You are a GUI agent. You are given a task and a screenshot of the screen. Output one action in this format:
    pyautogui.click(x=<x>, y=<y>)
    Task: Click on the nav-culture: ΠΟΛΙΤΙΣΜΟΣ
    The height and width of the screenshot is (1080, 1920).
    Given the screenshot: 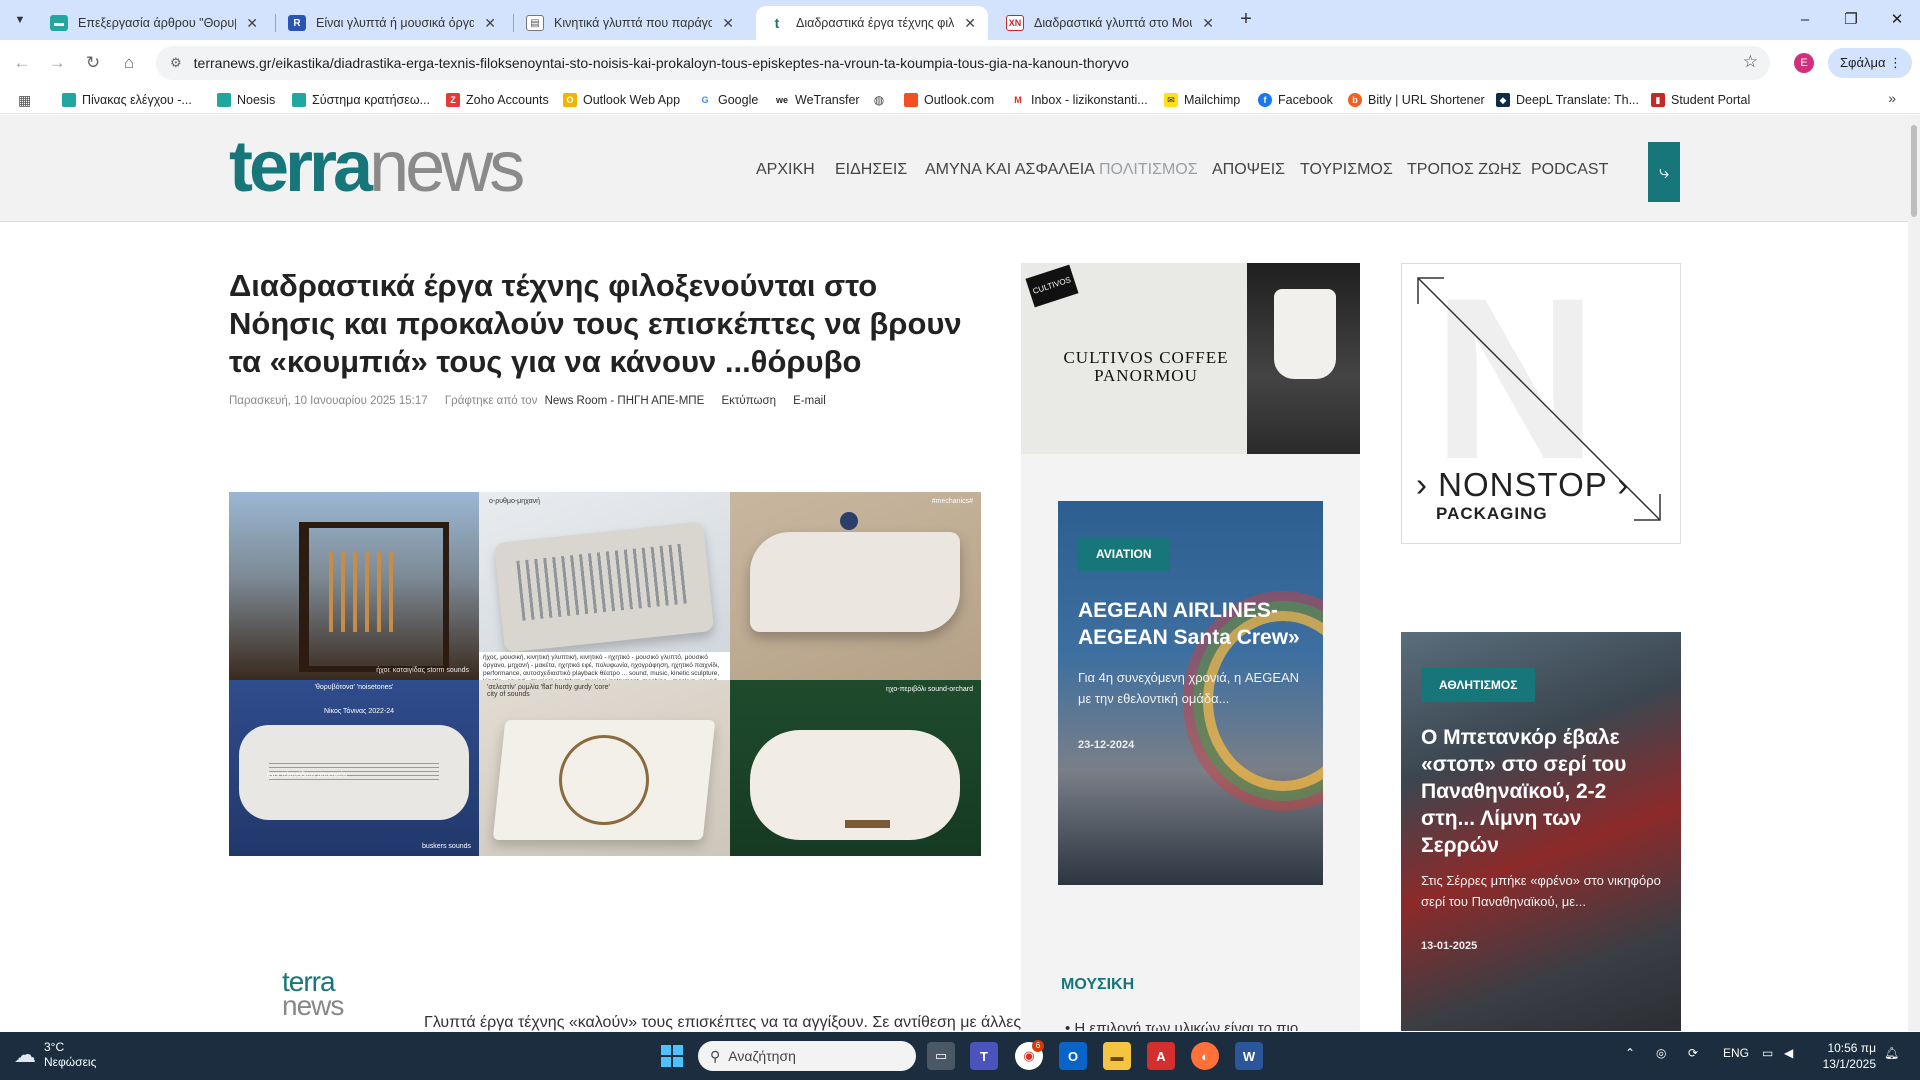 What is the action you would take?
    pyautogui.click(x=1148, y=170)
    